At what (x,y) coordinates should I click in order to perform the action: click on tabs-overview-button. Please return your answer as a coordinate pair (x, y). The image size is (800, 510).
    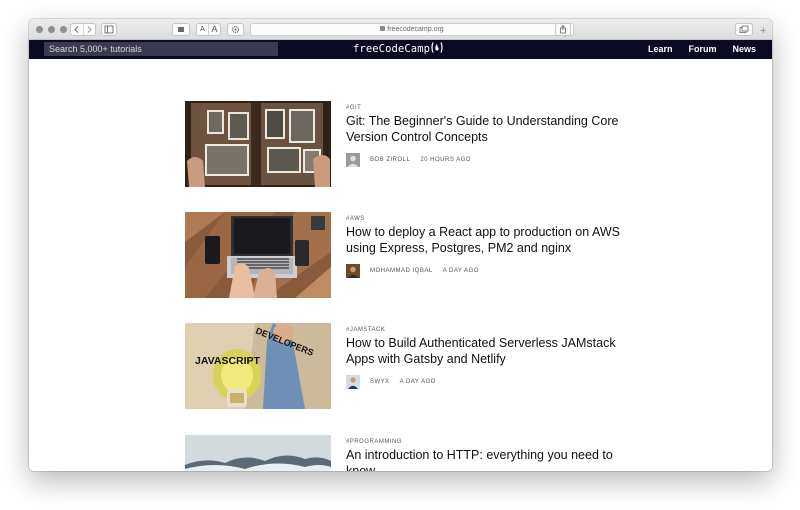
    Looking at the image, I should click on (744, 29).